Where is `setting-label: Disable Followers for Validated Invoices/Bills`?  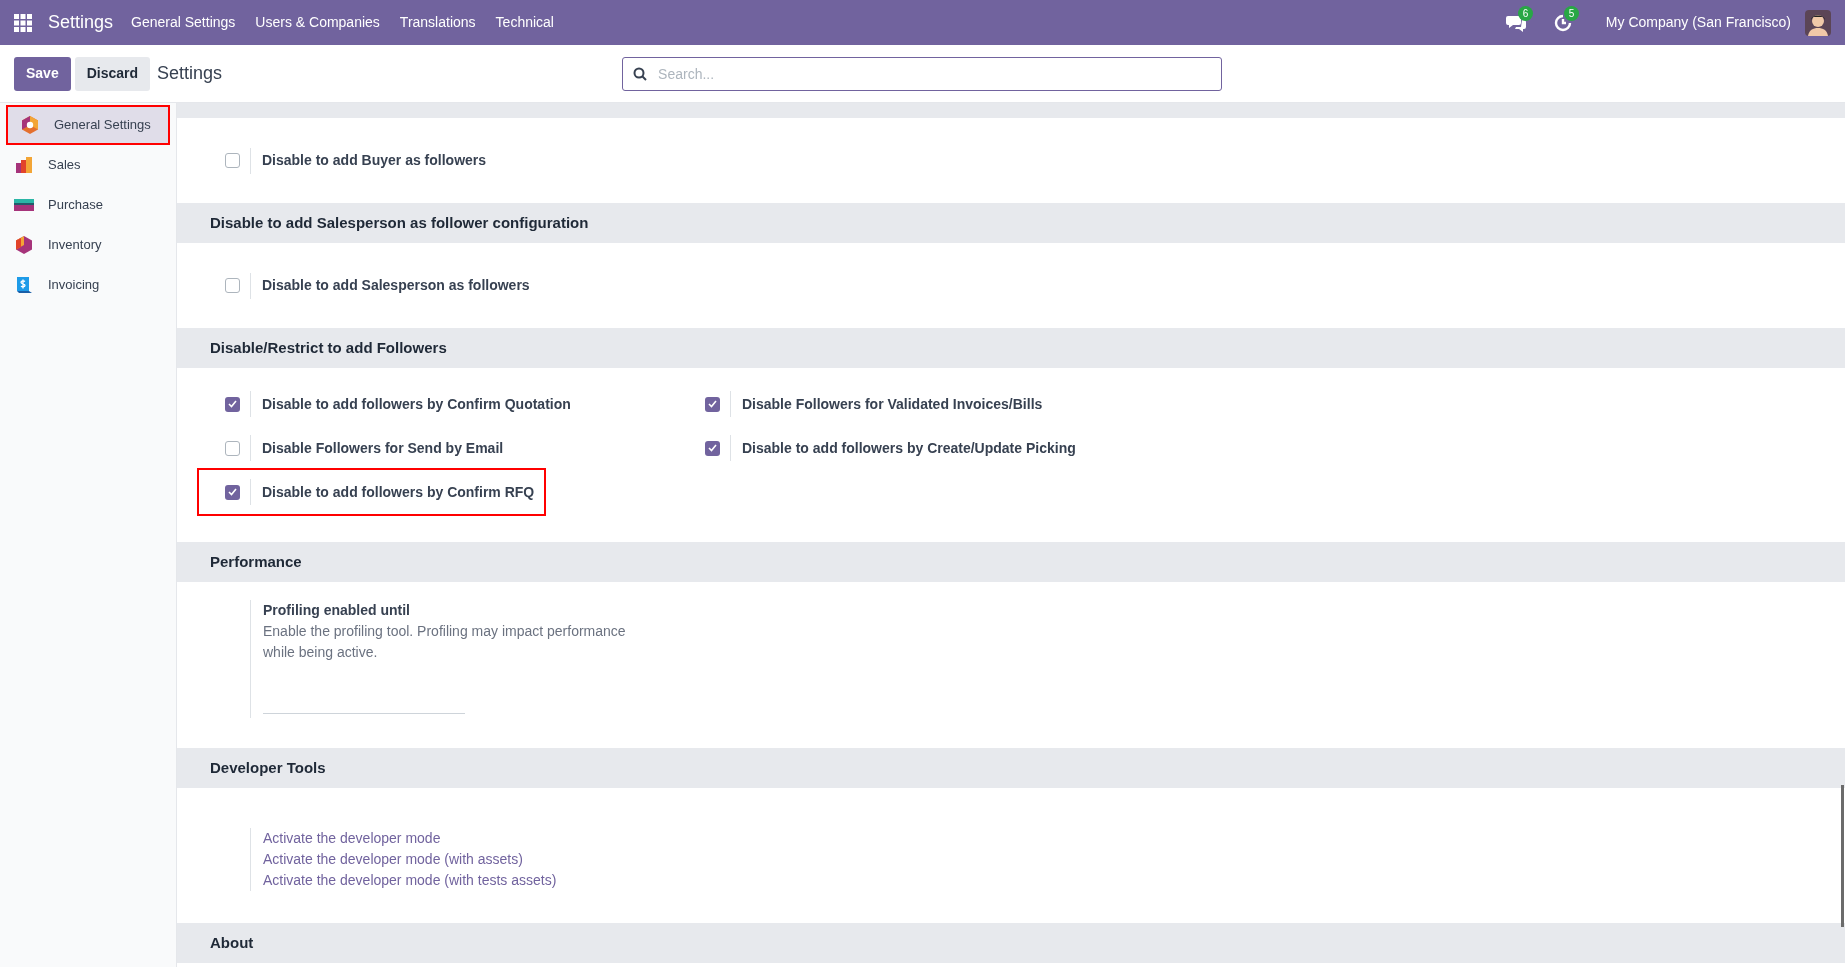
setting-label: Disable Followers for Validated Invoices/Bills is located at coordinates (892, 404).